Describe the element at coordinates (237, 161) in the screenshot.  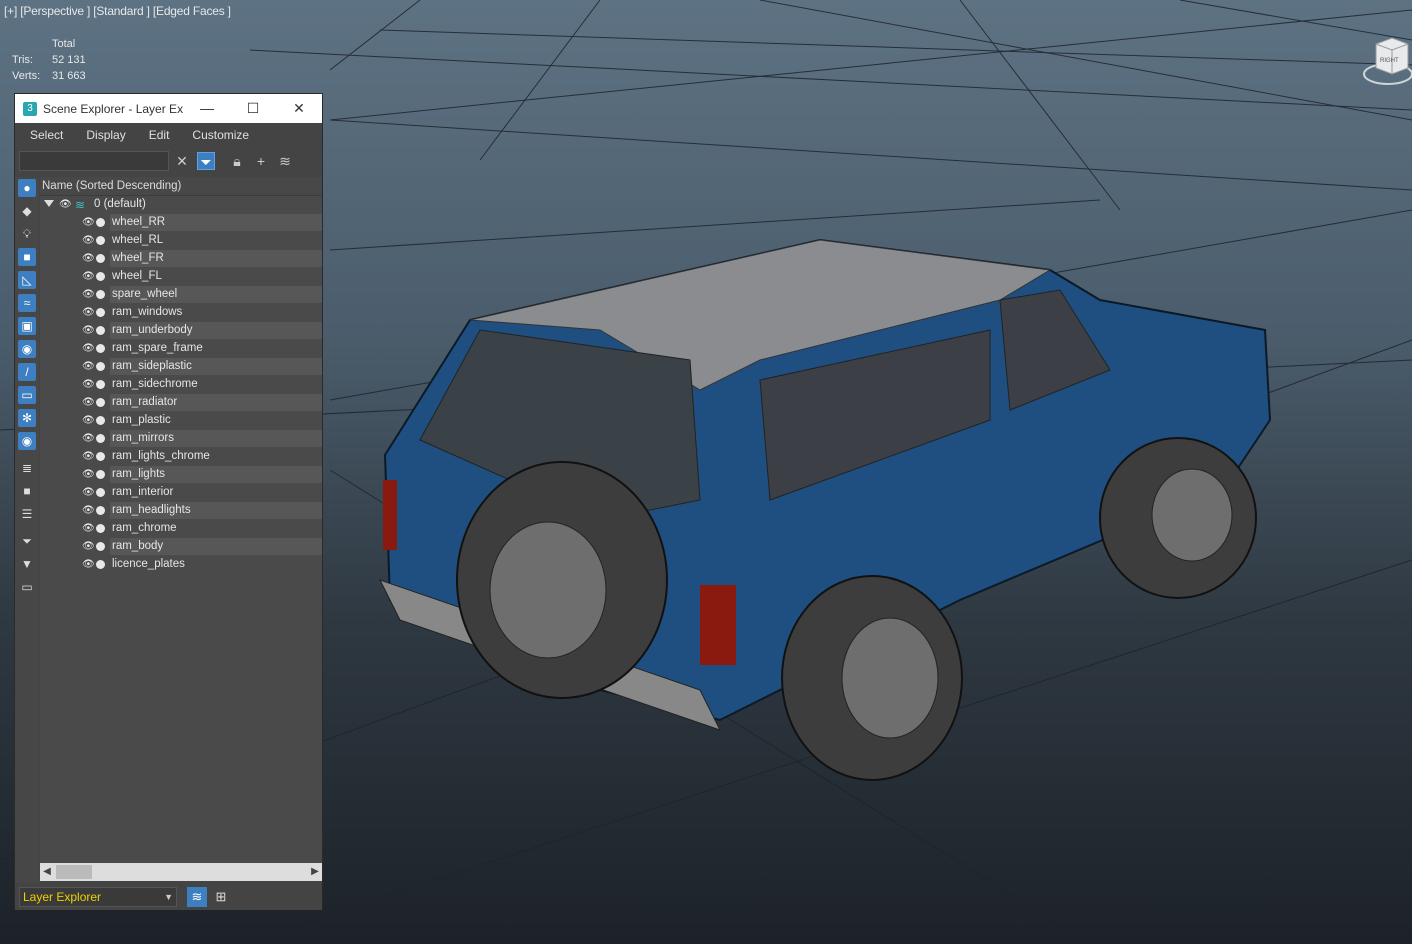
I see `lock-icon: 🔒︎` at that location.